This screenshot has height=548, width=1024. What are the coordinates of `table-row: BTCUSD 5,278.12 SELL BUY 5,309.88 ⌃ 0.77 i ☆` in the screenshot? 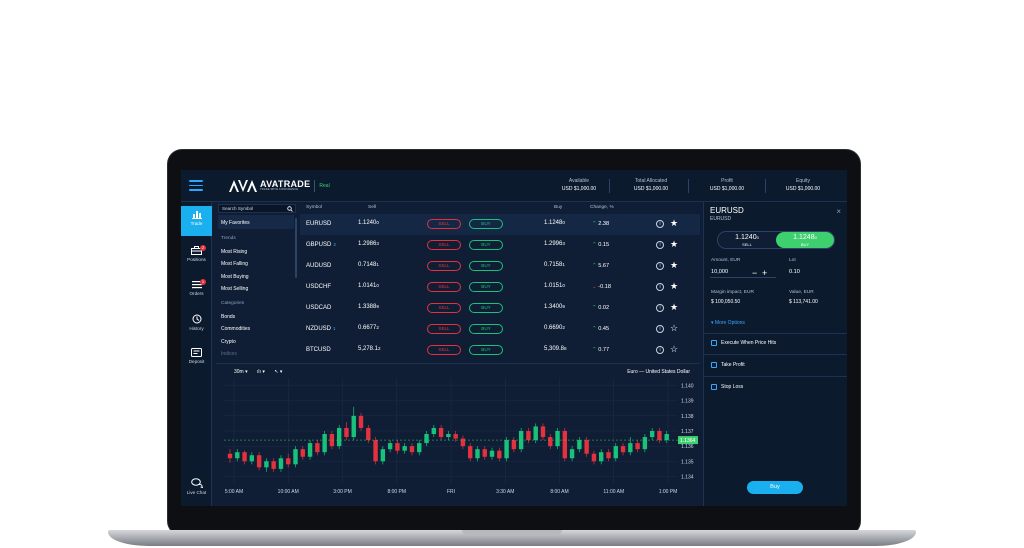 It's located at (500, 350).